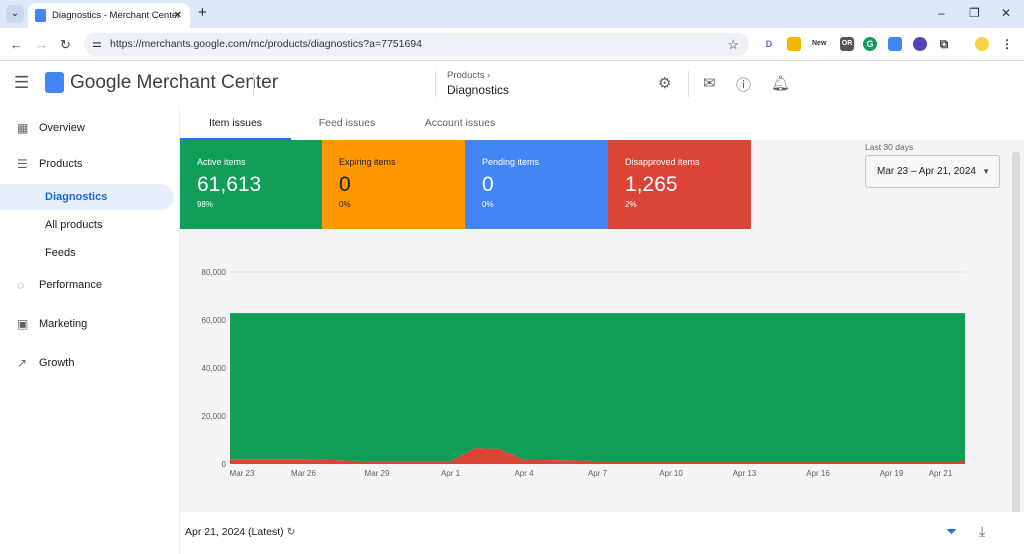  I want to click on x-tick-label: Mar 29, so click(377, 473).